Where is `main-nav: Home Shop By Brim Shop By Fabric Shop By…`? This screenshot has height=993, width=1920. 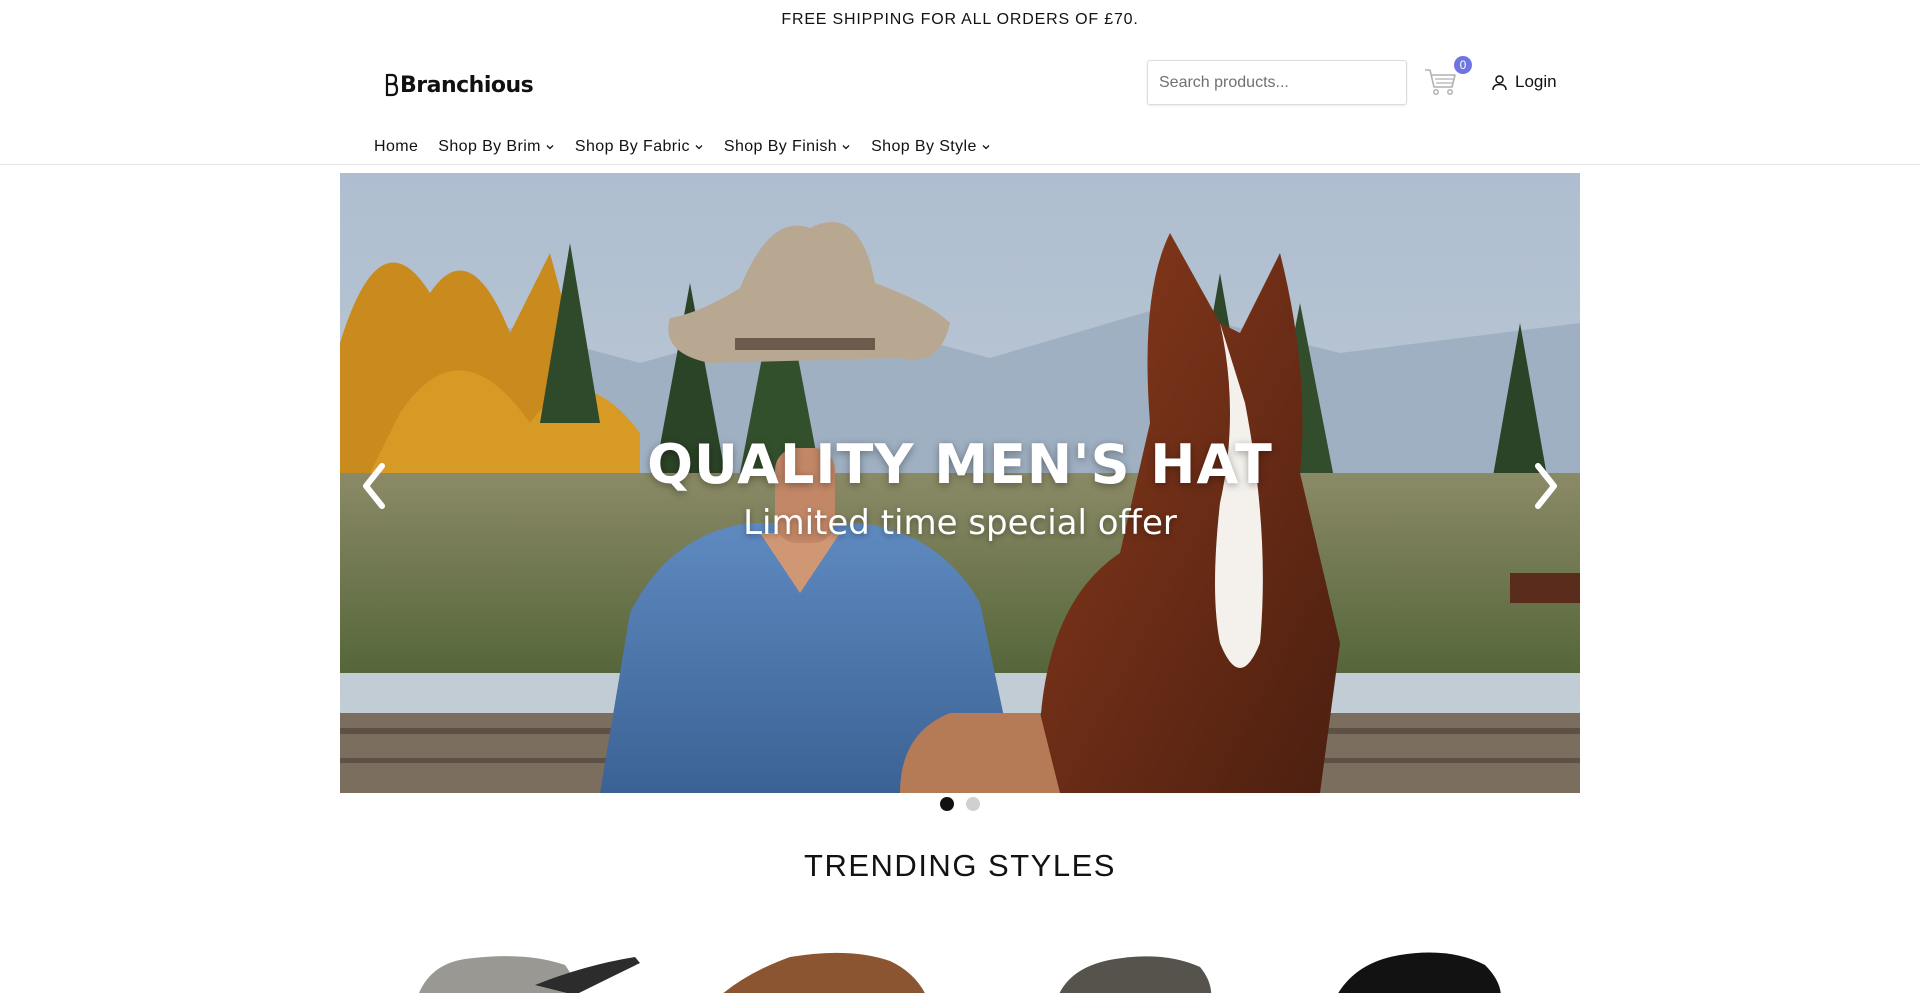
main-nav: Home Shop By Brim Shop By Fabric Shop By… is located at coordinates (682, 147).